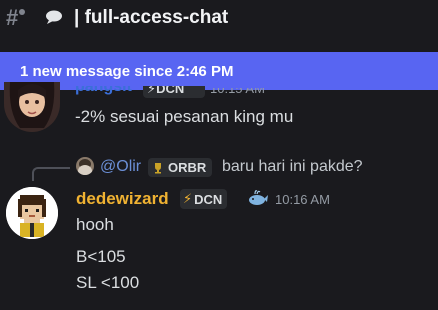  Describe the element at coordinates (292, 167) in the screenshot. I see `reply-text: baru hari ini pakde?` at that location.